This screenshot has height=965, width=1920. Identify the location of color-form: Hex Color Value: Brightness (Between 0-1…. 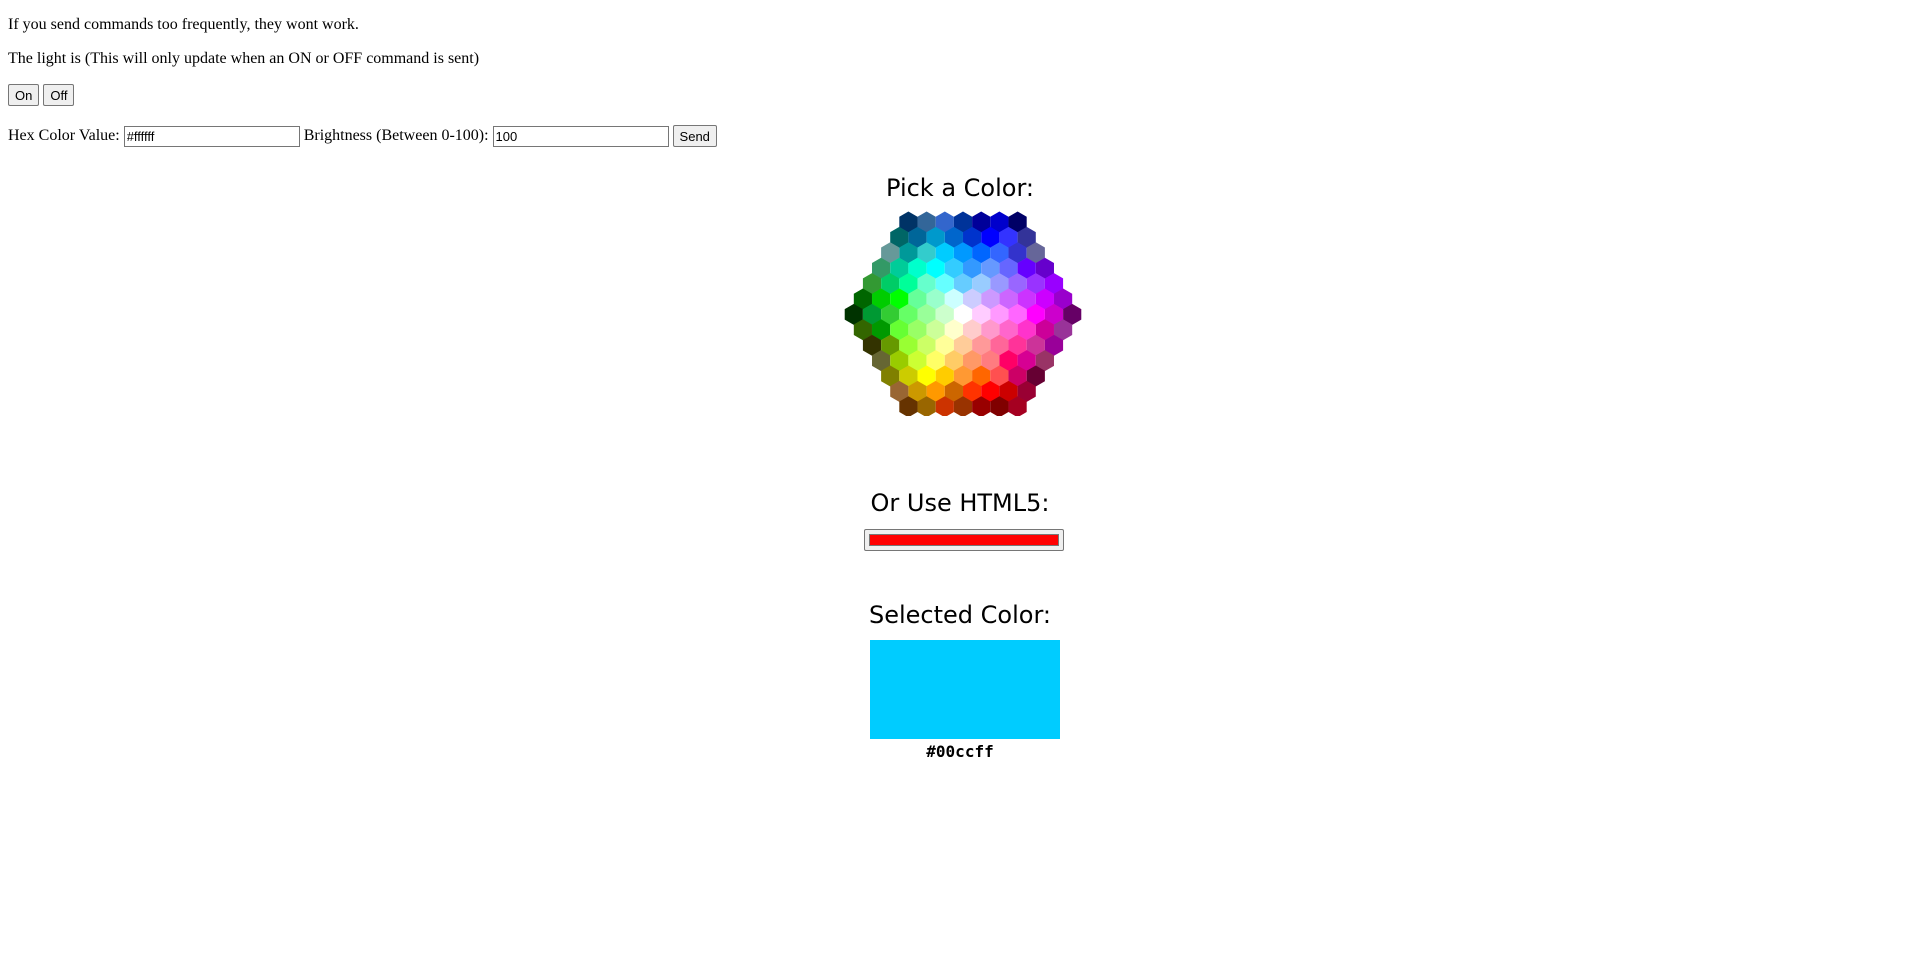
(960, 136).